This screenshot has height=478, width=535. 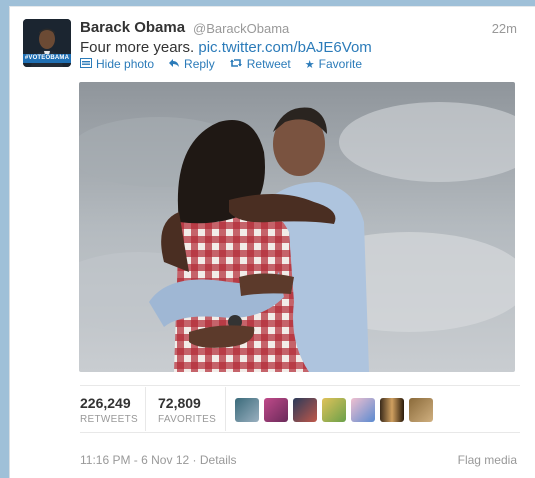 What do you see at coordinates (179, 403) in the screenshot?
I see `favorites-count: 72,809` at bounding box center [179, 403].